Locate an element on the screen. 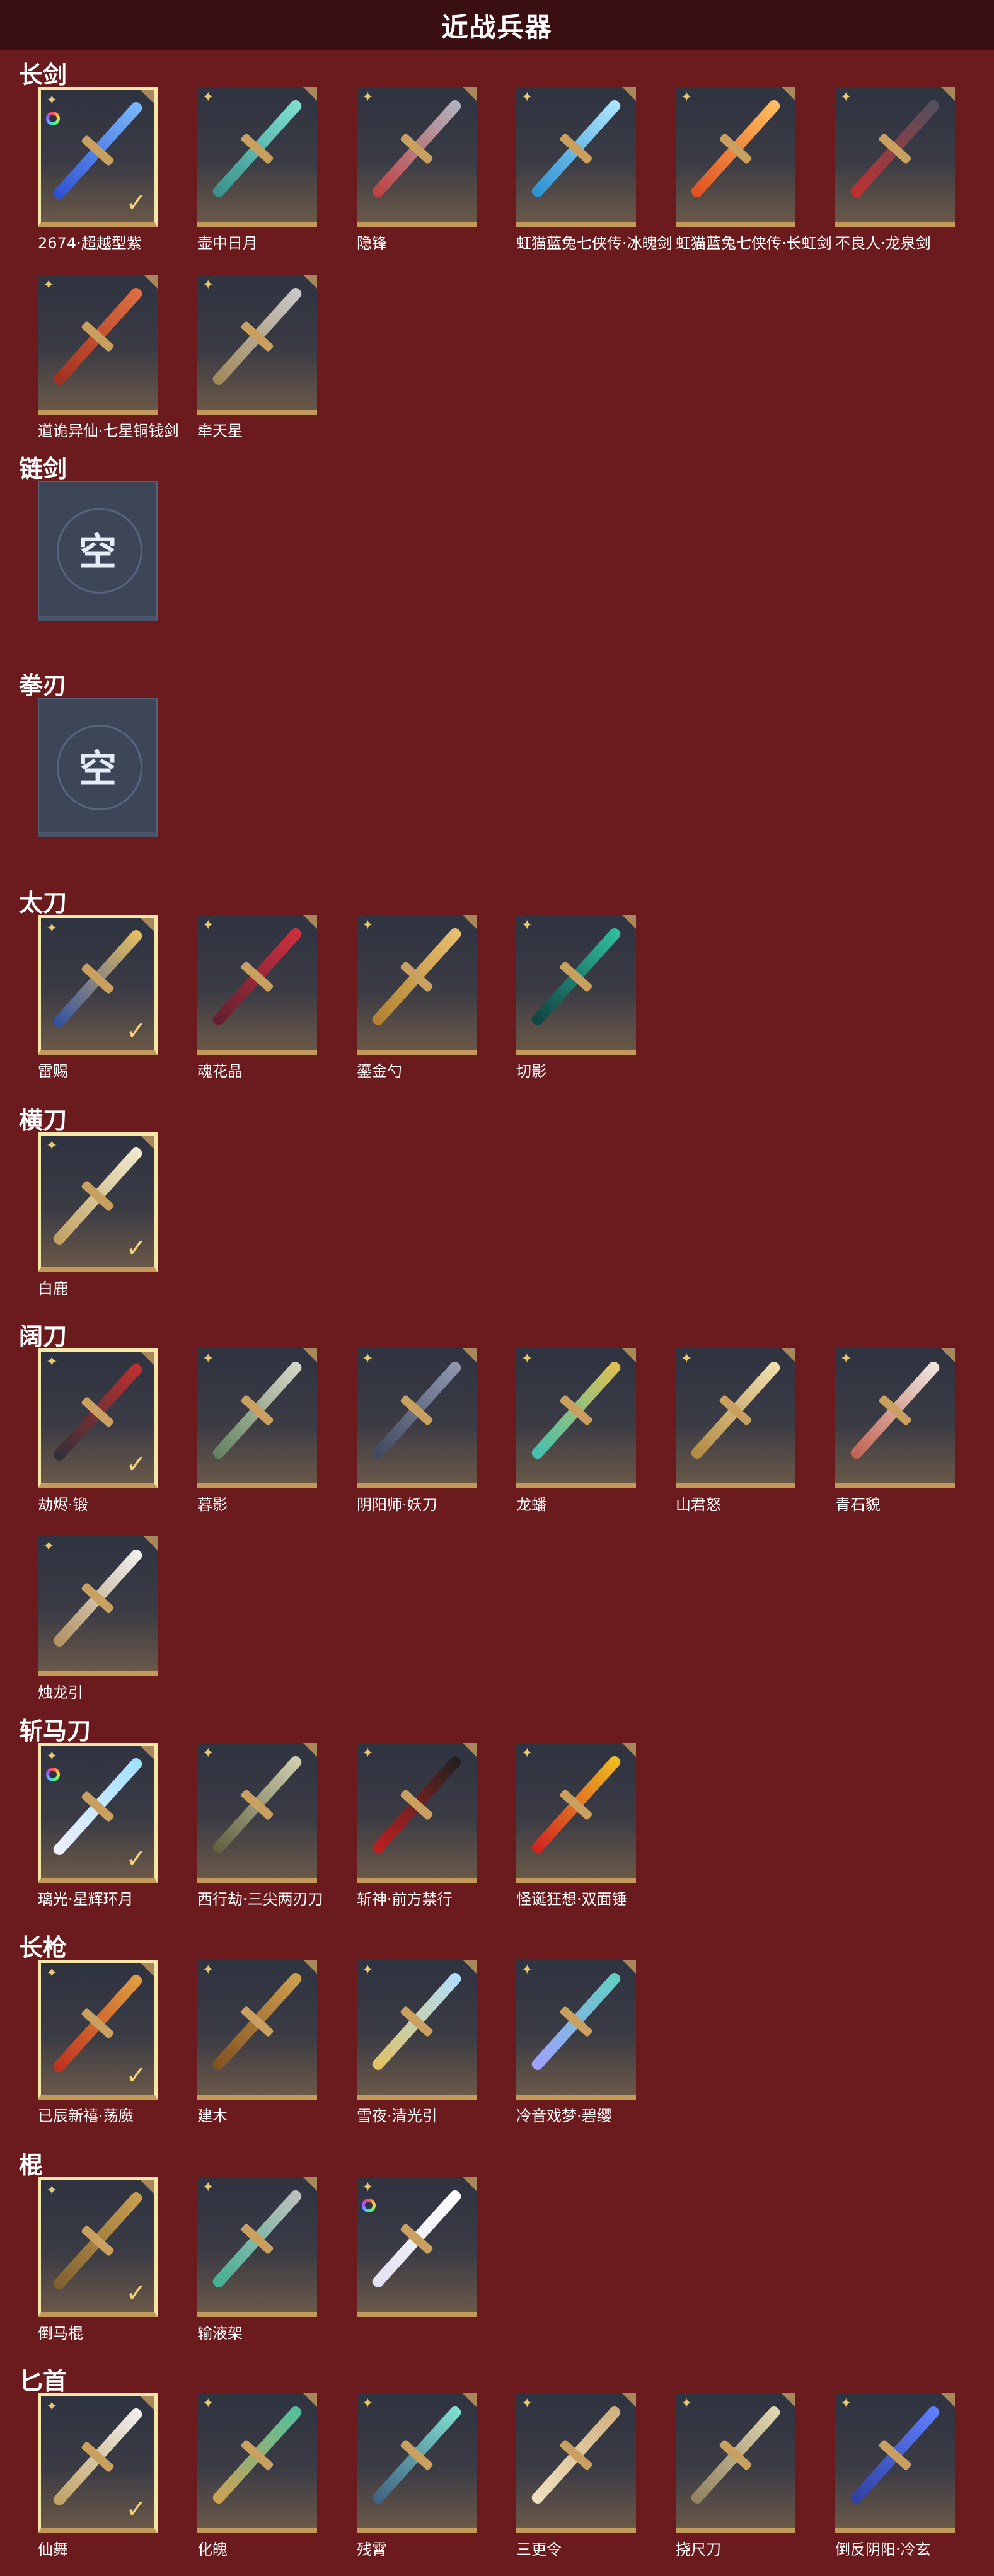 The width and height of the screenshot is (994, 2576). weapon-card: ✦ 鎏金勺 is located at coordinates (417, 998).